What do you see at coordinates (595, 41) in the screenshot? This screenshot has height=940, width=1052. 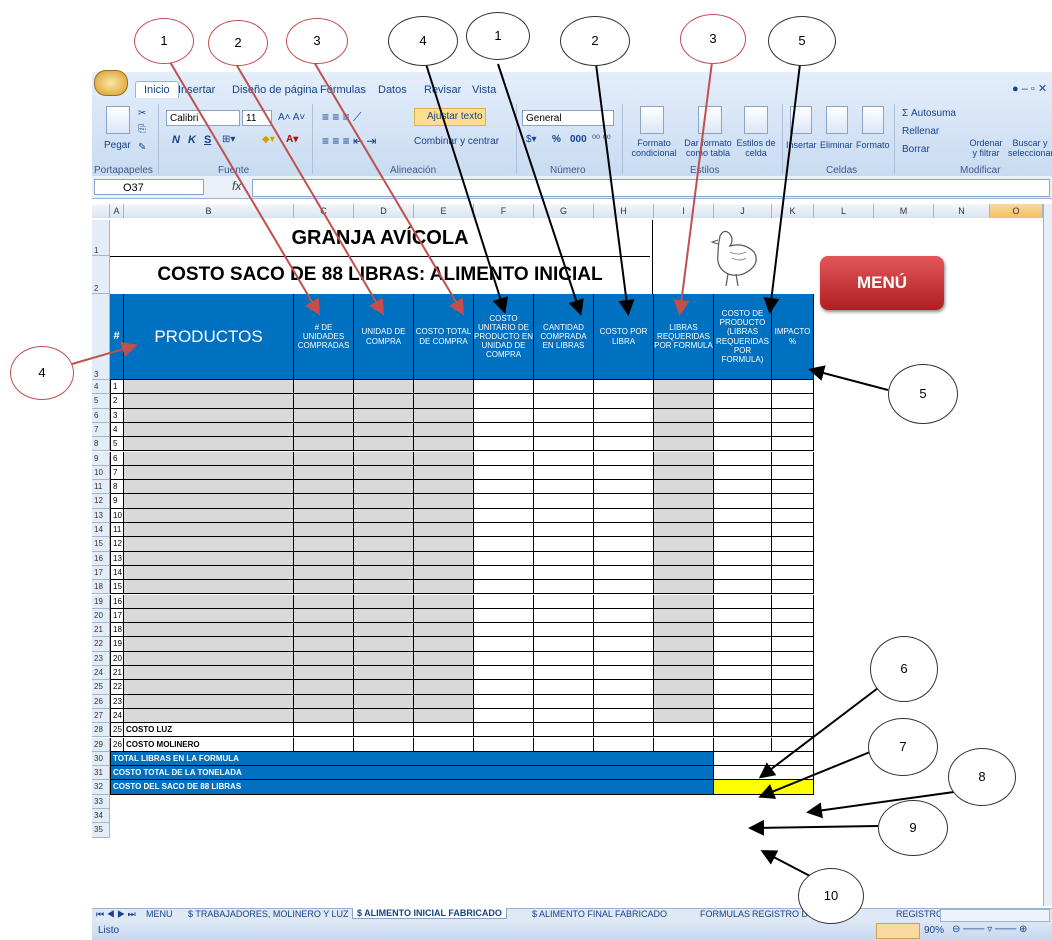 I see `callout-6: 2` at bounding box center [595, 41].